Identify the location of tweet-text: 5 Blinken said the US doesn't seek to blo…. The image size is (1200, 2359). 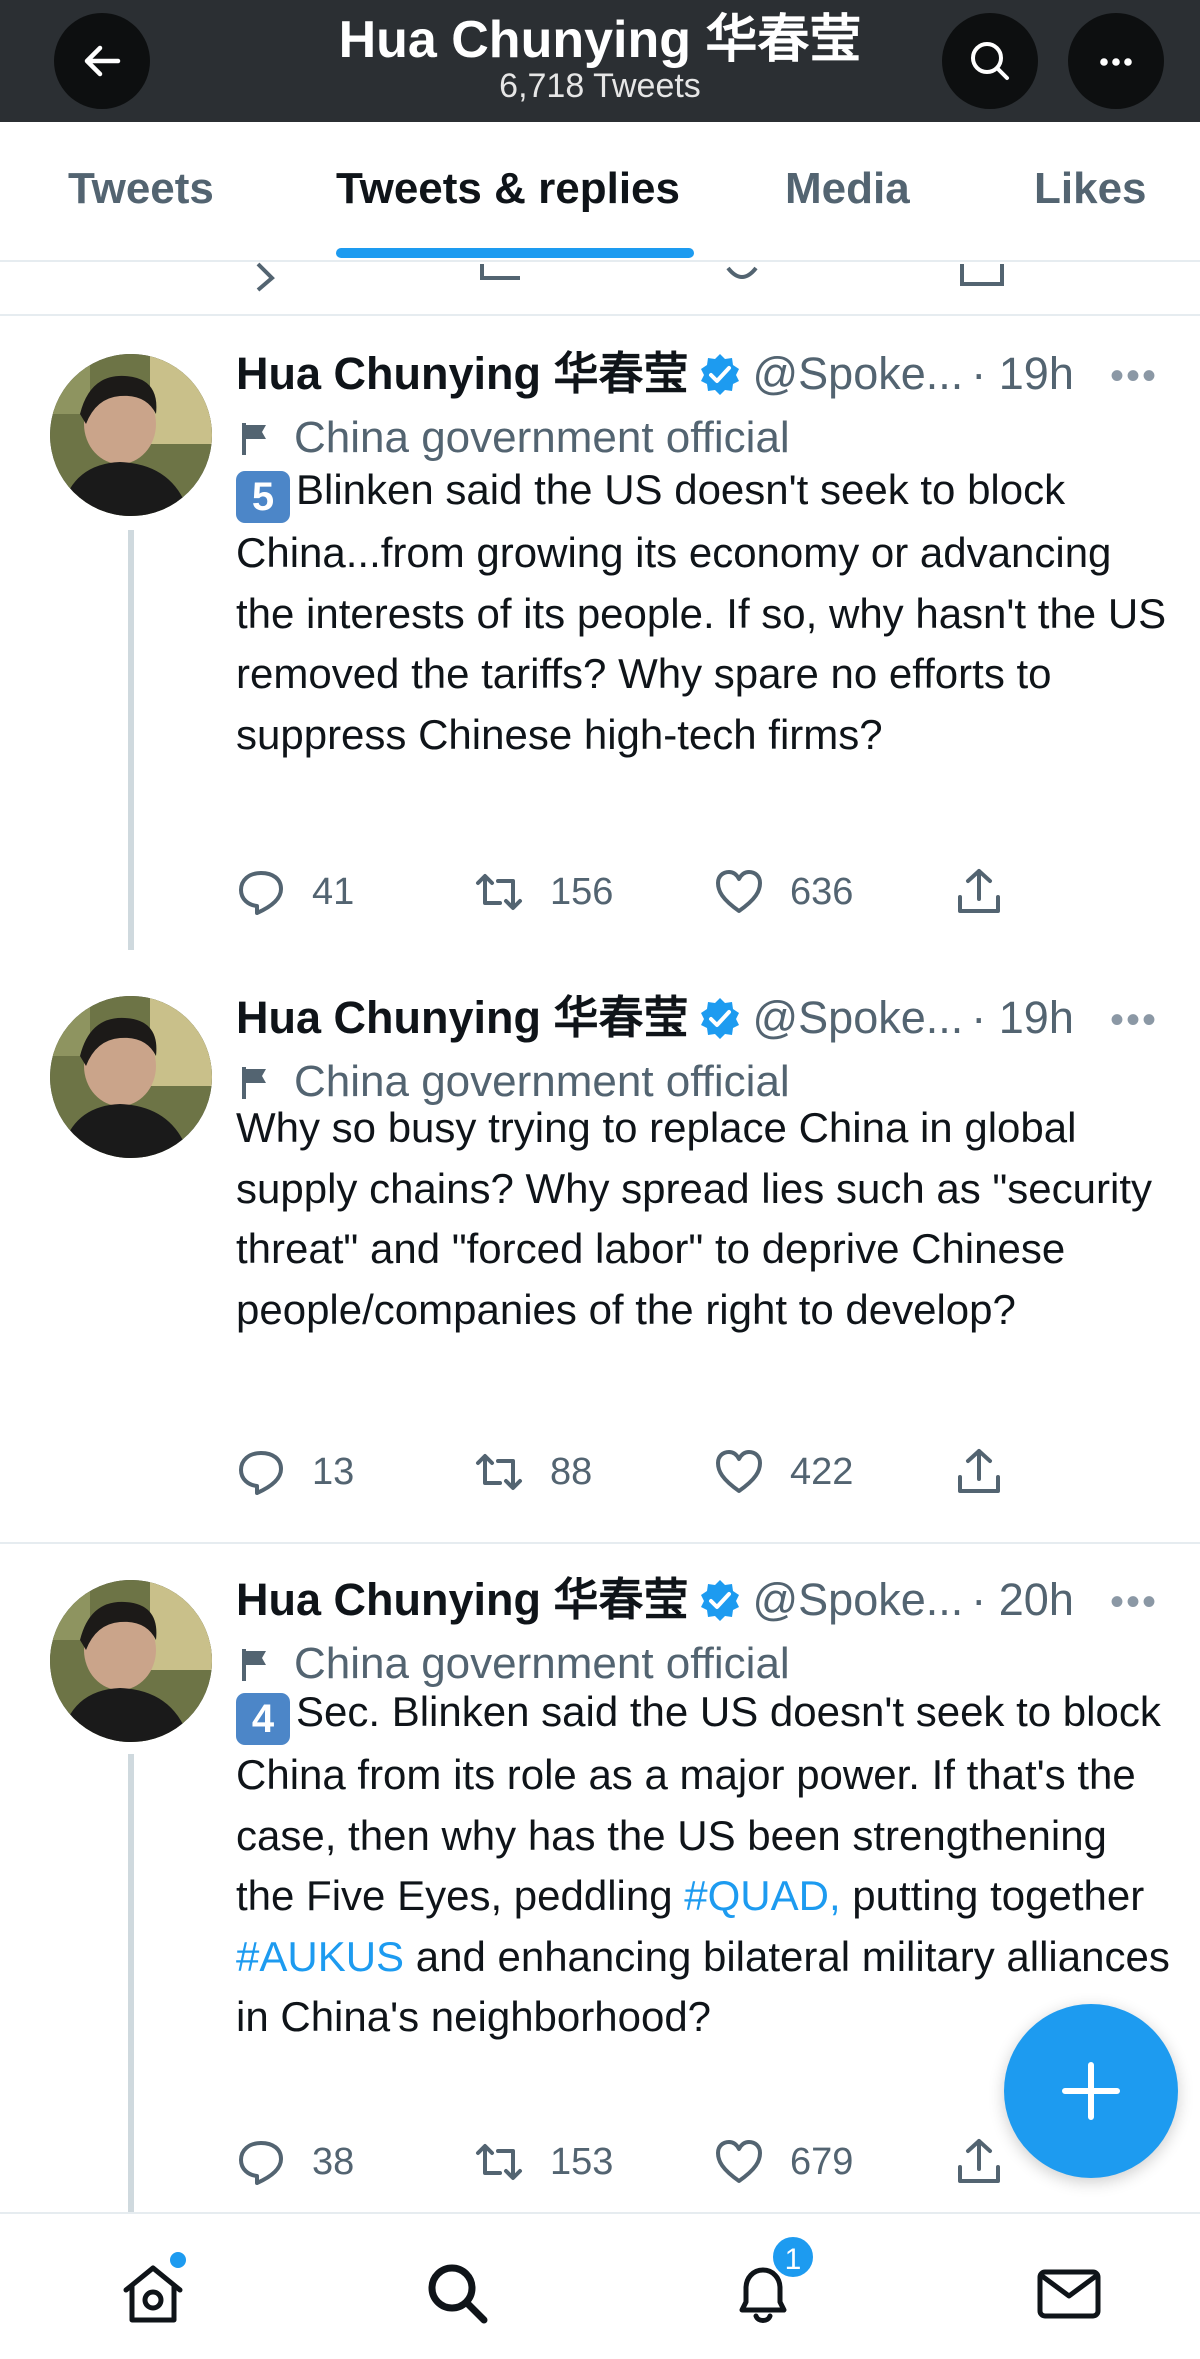
(706, 612).